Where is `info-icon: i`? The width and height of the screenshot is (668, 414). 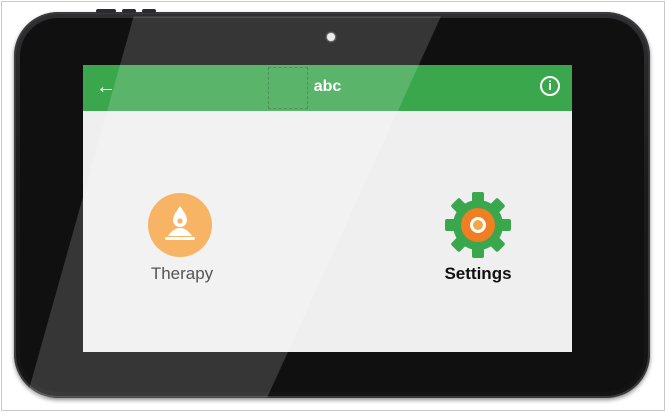
info-icon: i is located at coordinates (550, 86).